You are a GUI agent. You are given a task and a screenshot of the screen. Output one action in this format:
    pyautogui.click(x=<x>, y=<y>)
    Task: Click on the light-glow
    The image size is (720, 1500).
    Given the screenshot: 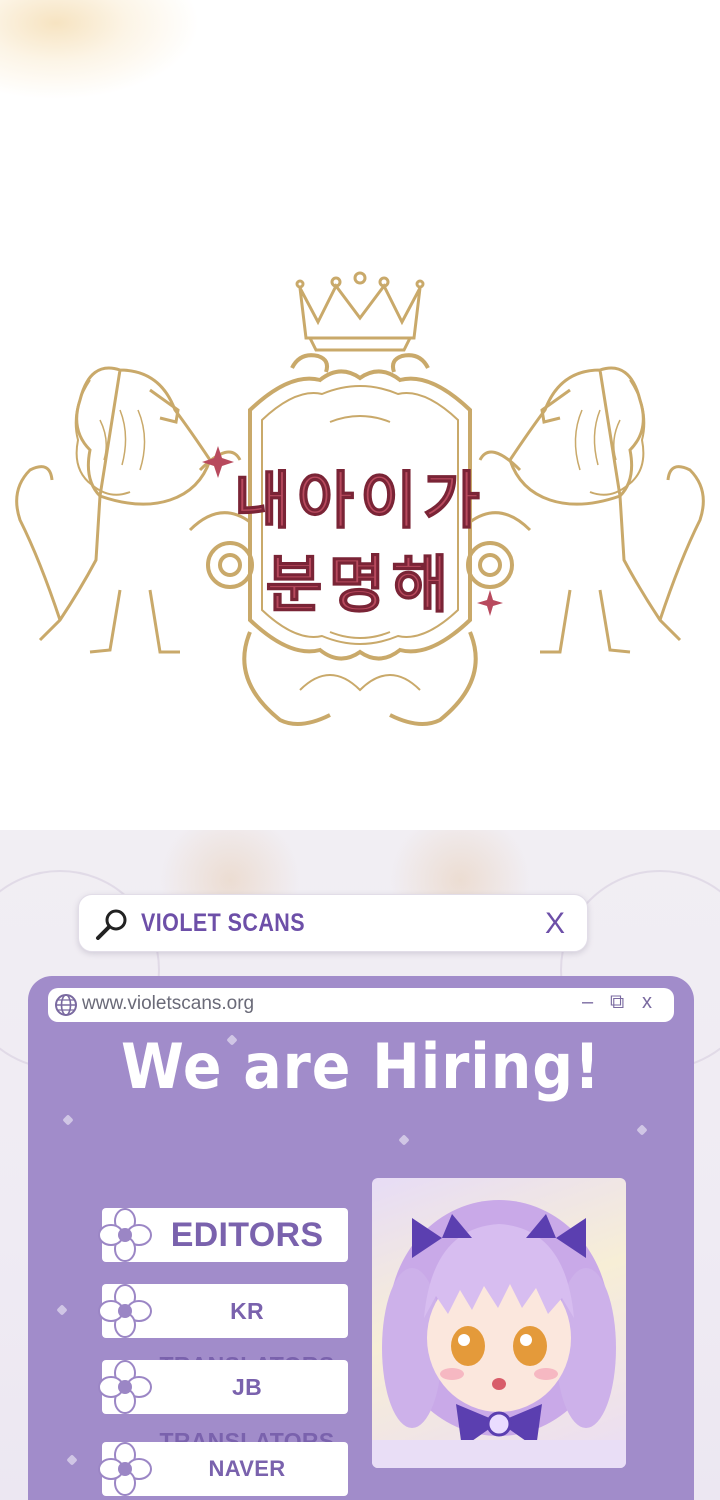 What is the action you would take?
    pyautogui.click(x=100, y=50)
    